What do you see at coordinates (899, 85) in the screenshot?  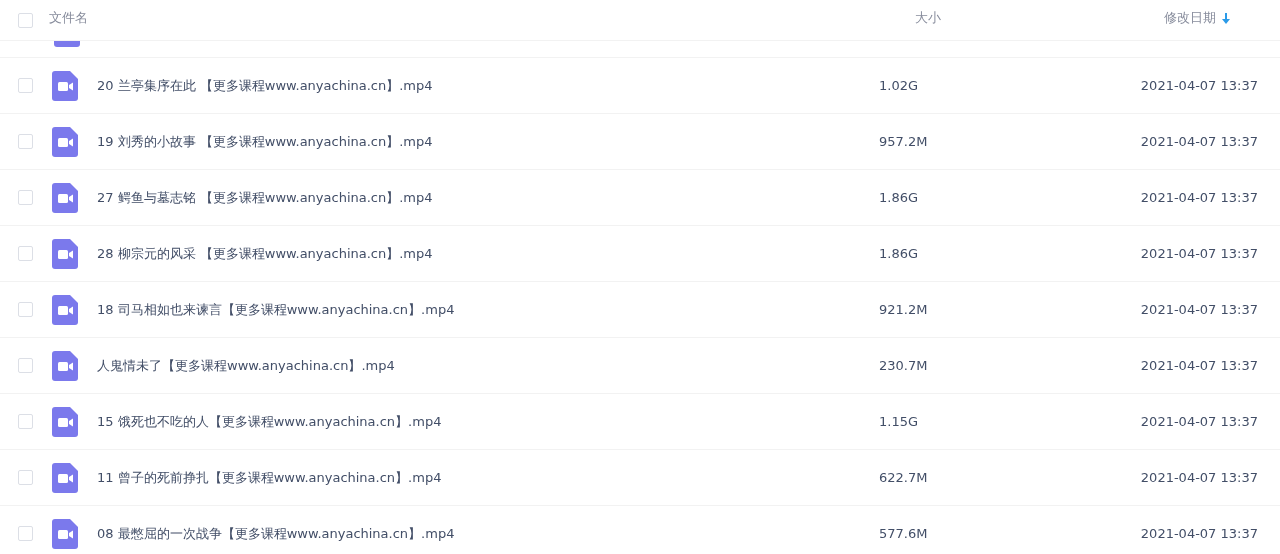 I see `file-size: 1.02G` at bounding box center [899, 85].